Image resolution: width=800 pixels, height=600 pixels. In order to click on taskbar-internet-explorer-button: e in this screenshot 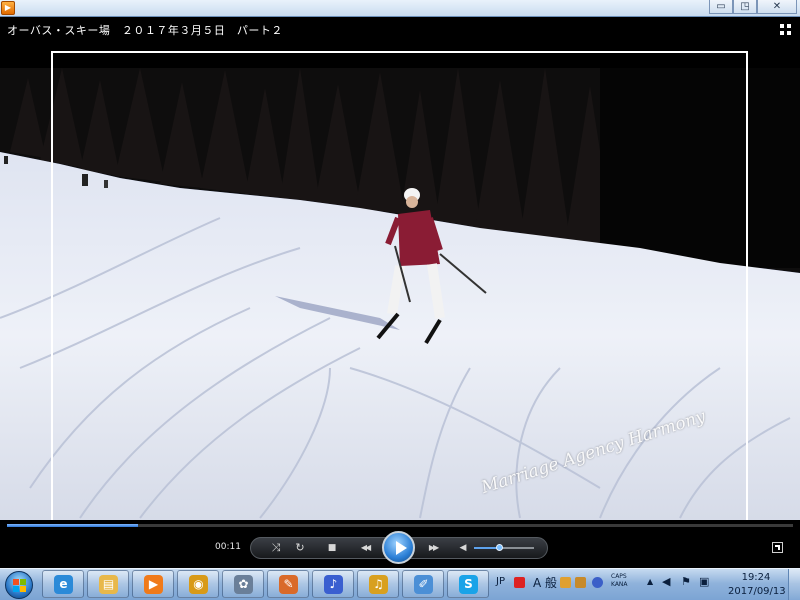, I will do `click(63, 584)`.